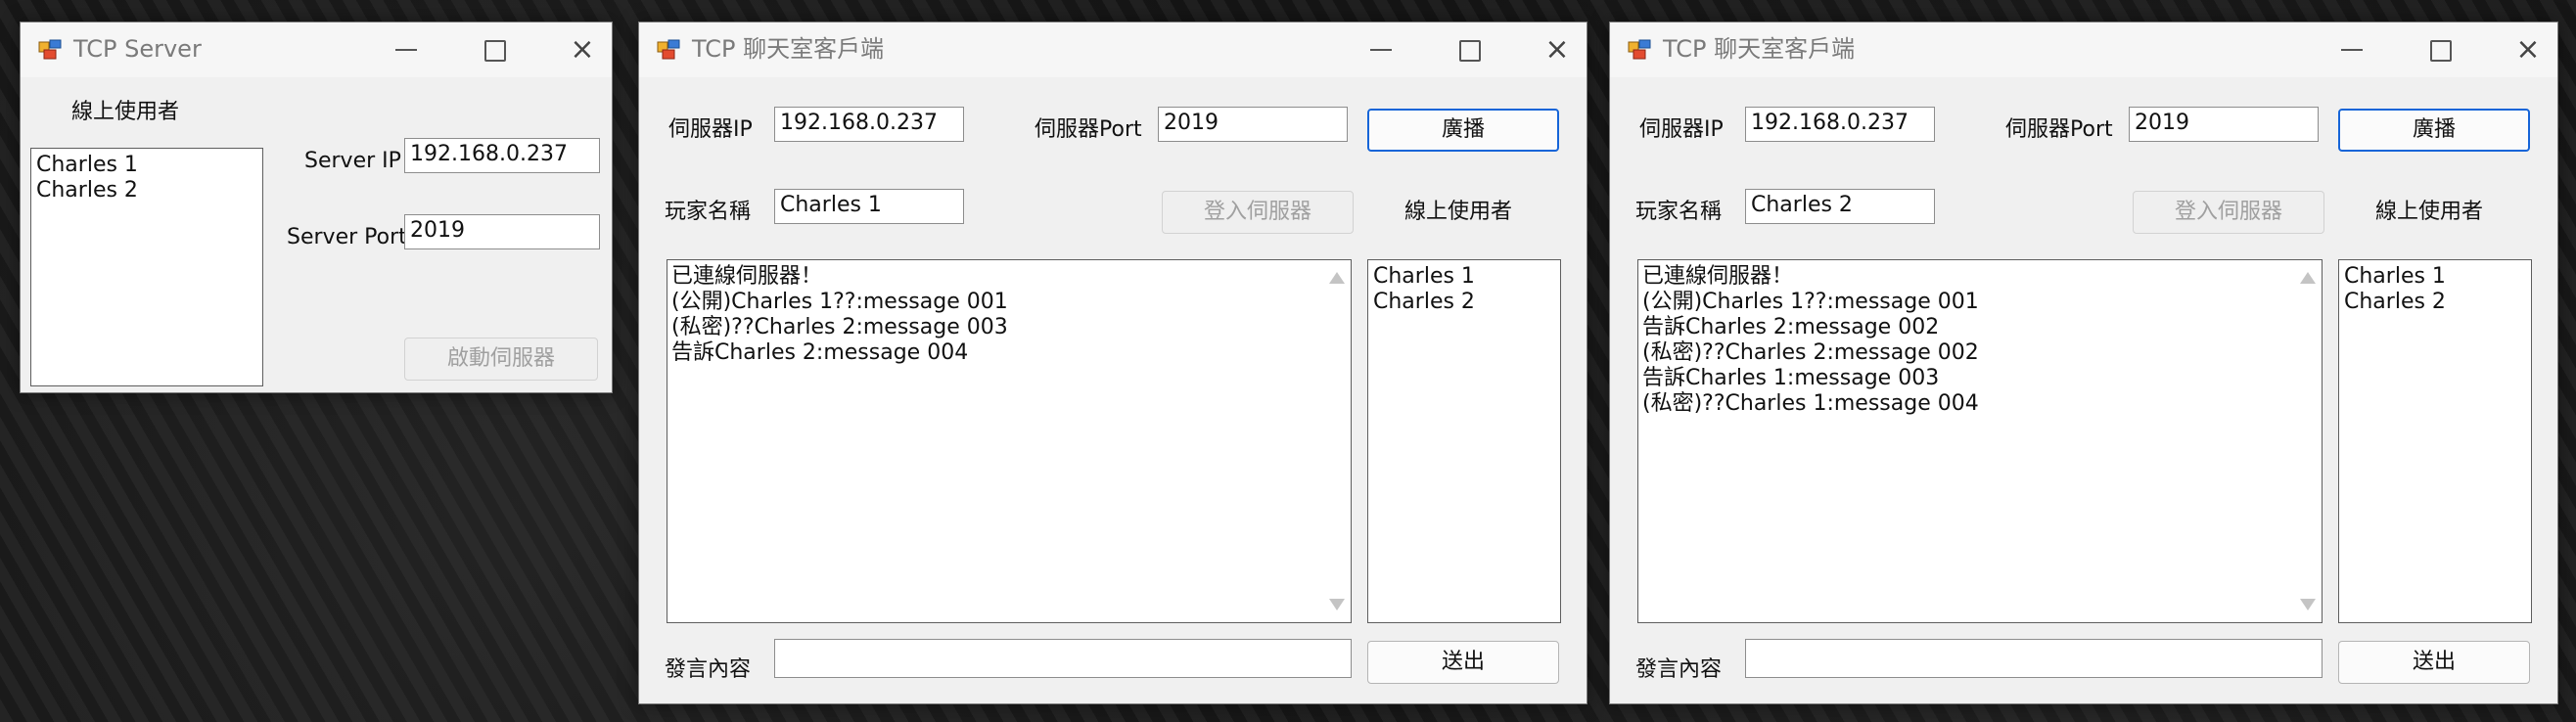  What do you see at coordinates (347, 237) in the screenshot?
I see `server-port-label: Server Port` at bounding box center [347, 237].